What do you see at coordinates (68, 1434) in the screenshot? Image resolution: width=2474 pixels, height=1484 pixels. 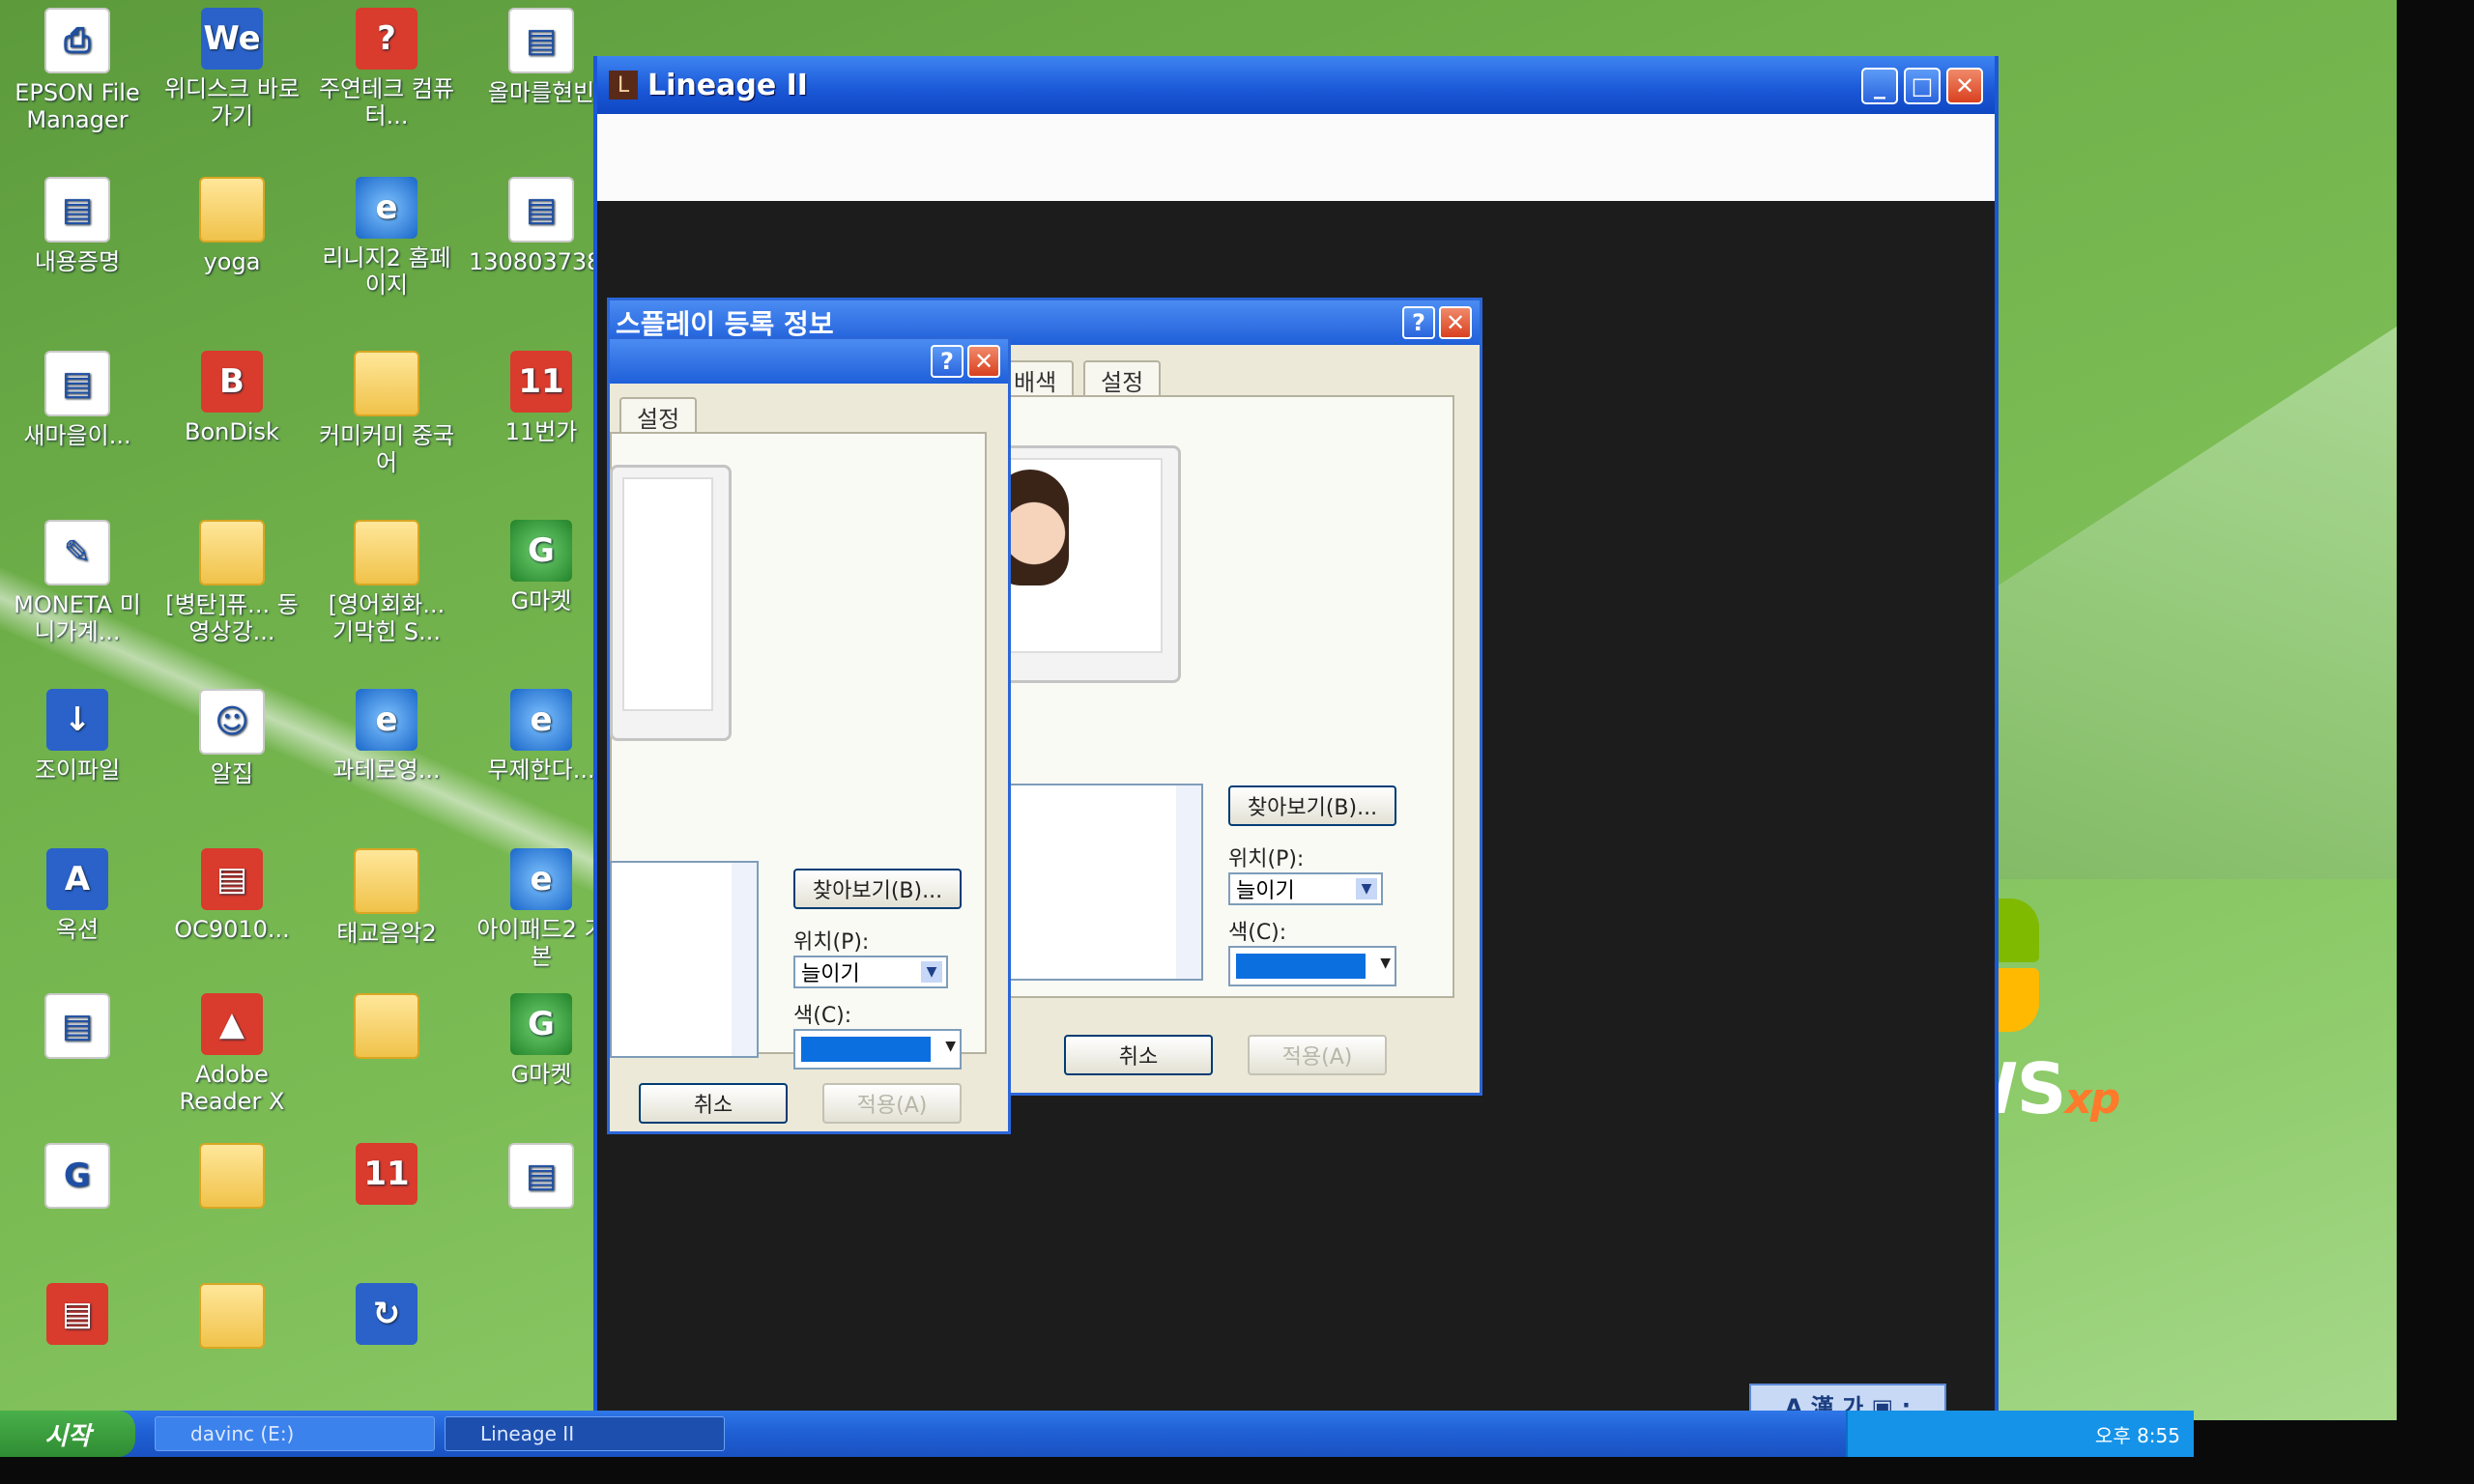 I see `start-button: 시작` at bounding box center [68, 1434].